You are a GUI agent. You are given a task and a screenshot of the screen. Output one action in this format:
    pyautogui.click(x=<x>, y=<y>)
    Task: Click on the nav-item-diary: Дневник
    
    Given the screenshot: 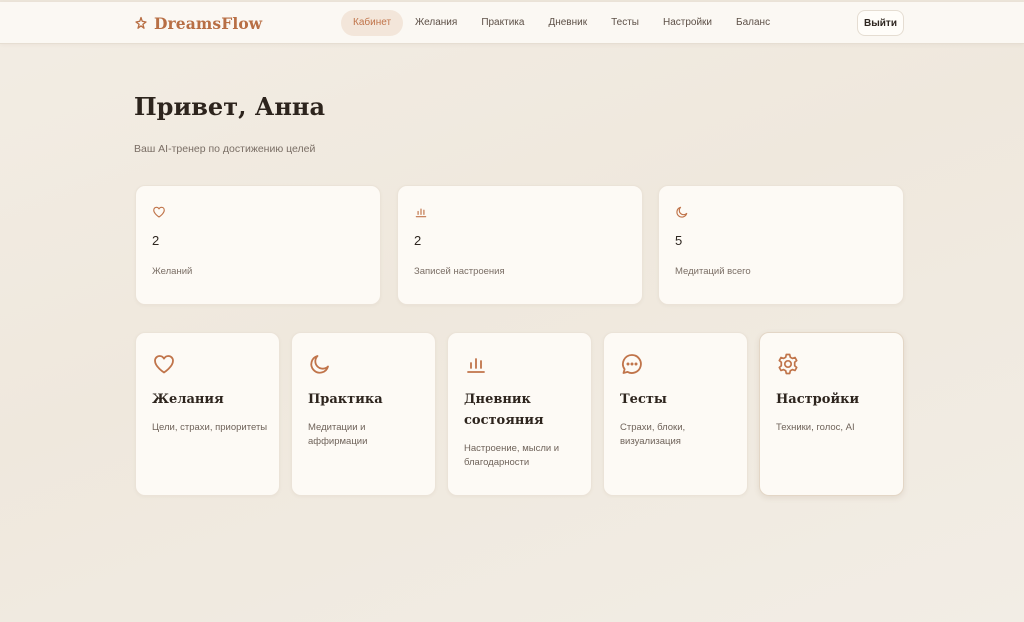 What is the action you would take?
    pyautogui.click(x=567, y=23)
    